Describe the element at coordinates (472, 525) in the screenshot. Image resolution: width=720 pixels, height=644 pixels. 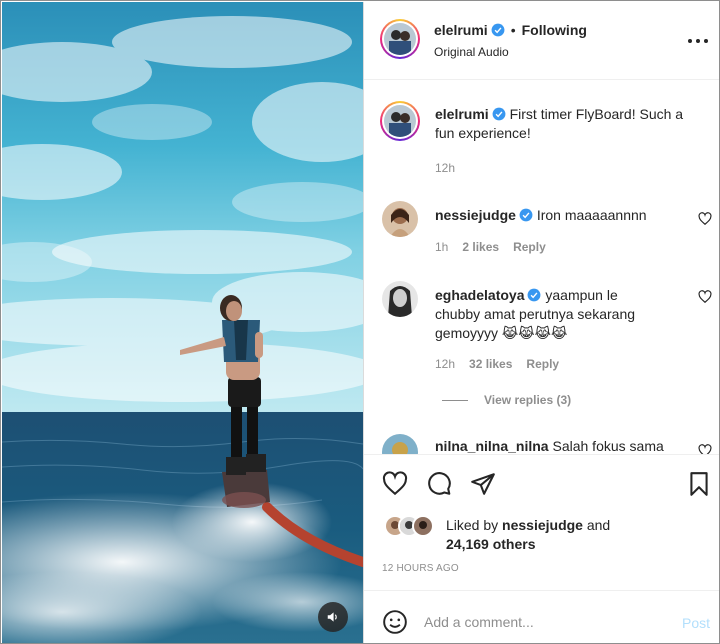
I see `liked-by-prefix: Liked by` at that location.